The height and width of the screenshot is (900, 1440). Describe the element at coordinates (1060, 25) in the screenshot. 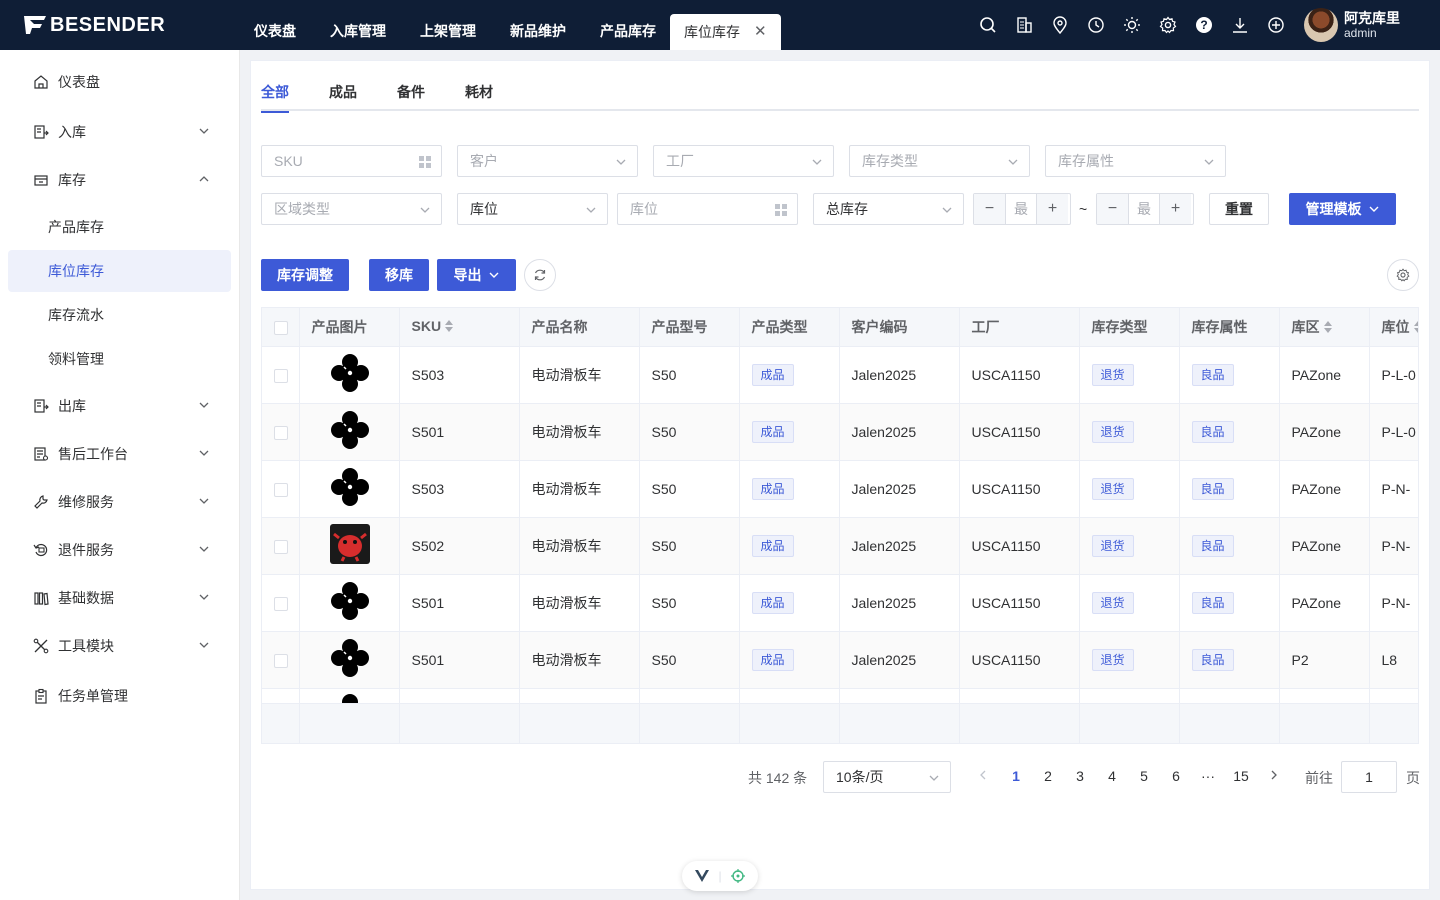

I see `location-icon` at that location.